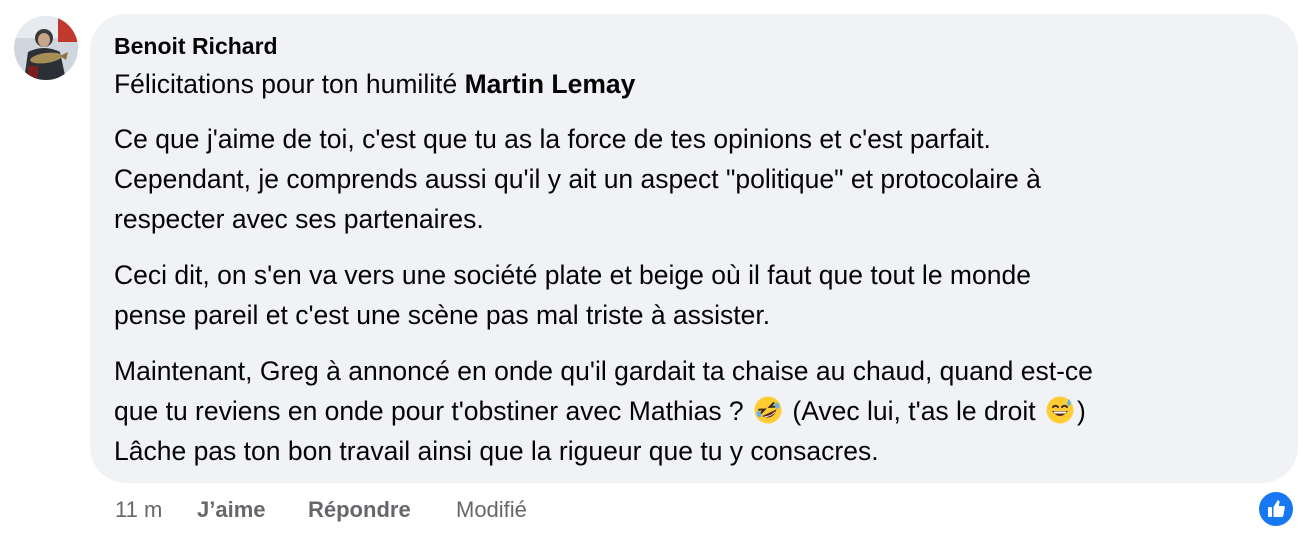 Image resolution: width=1306 pixels, height=538 pixels. Describe the element at coordinates (768, 410) in the screenshot. I see `rolling-on-floor-laughing-emoji-icon` at that location.